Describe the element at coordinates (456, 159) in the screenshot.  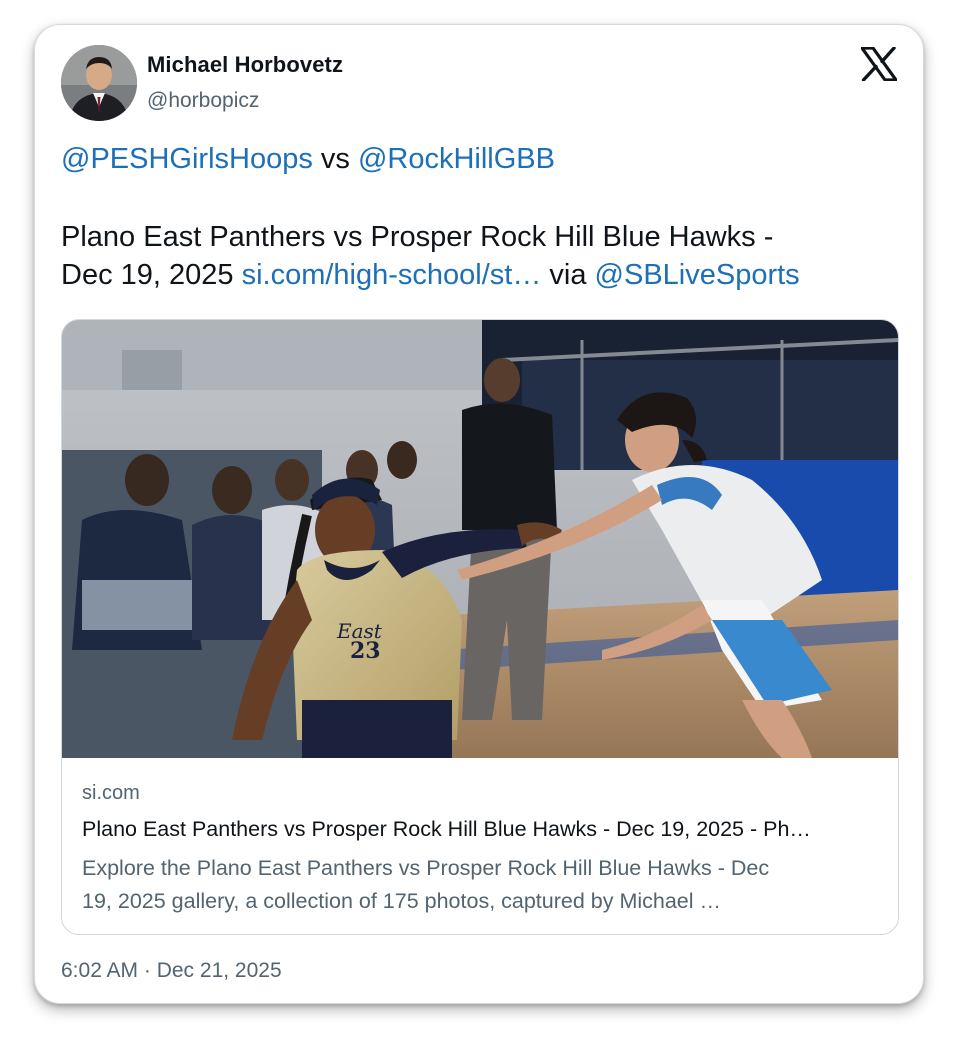
I see `mention-rockhillgbb: @RockHillGBB` at that location.